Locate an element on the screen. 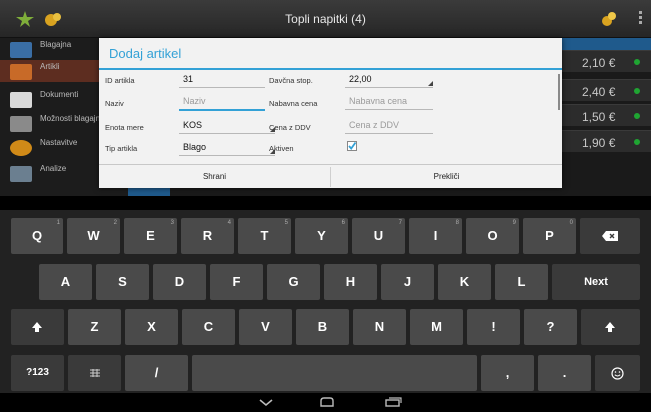 The image size is (651, 412). key-label: W is located at coordinates (93, 235).